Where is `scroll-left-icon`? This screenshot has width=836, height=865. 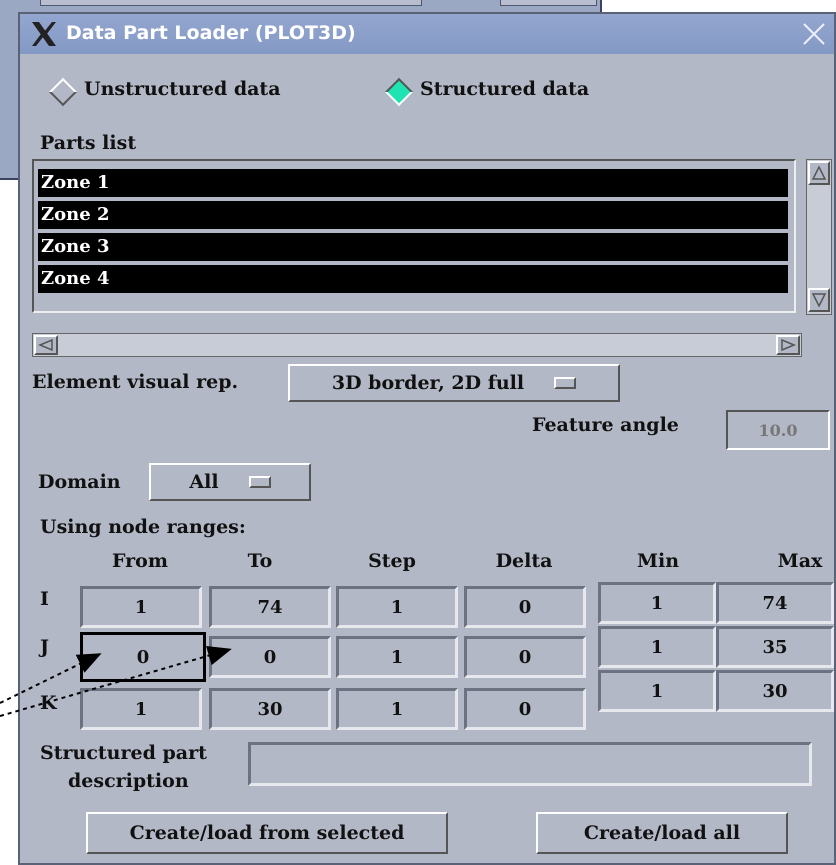
scroll-left-icon is located at coordinates (46, 345).